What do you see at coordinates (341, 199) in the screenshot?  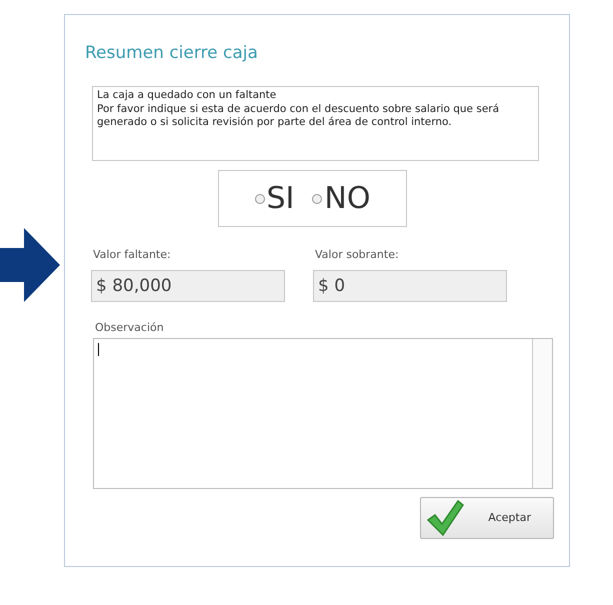 I see `radio-option: NO` at bounding box center [341, 199].